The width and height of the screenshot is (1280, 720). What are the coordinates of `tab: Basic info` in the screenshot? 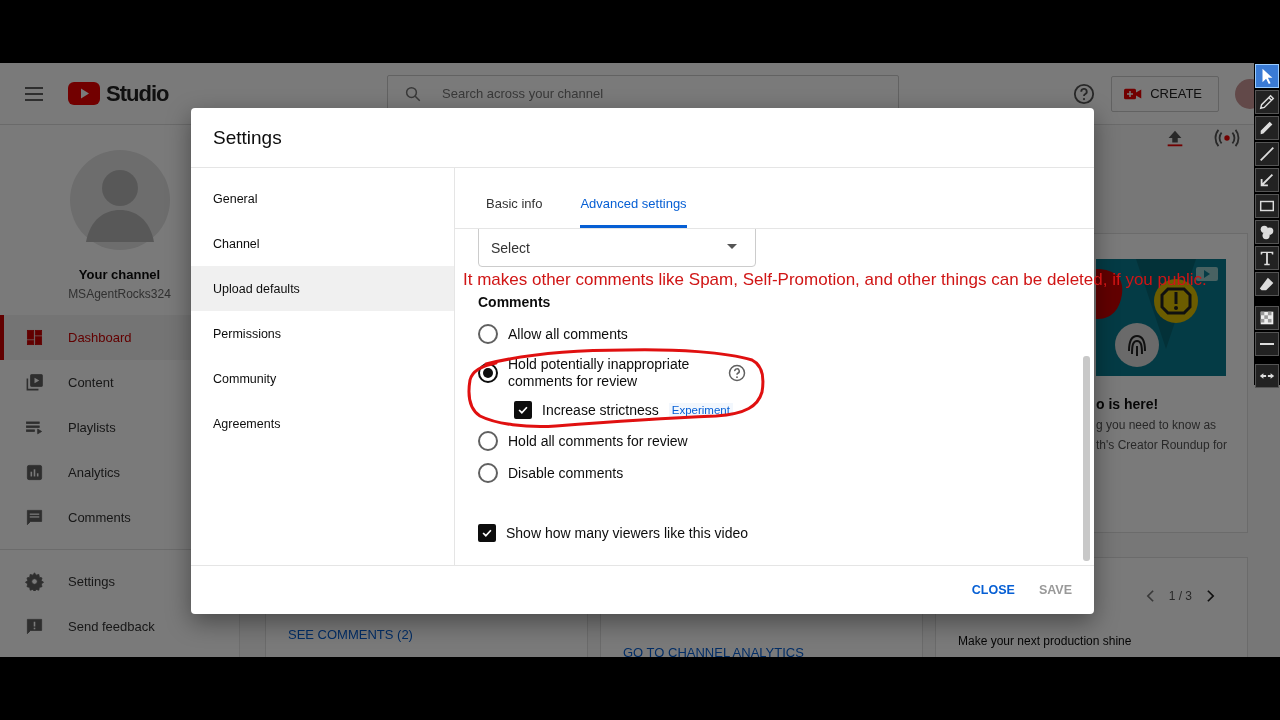 It's located at (514, 198).